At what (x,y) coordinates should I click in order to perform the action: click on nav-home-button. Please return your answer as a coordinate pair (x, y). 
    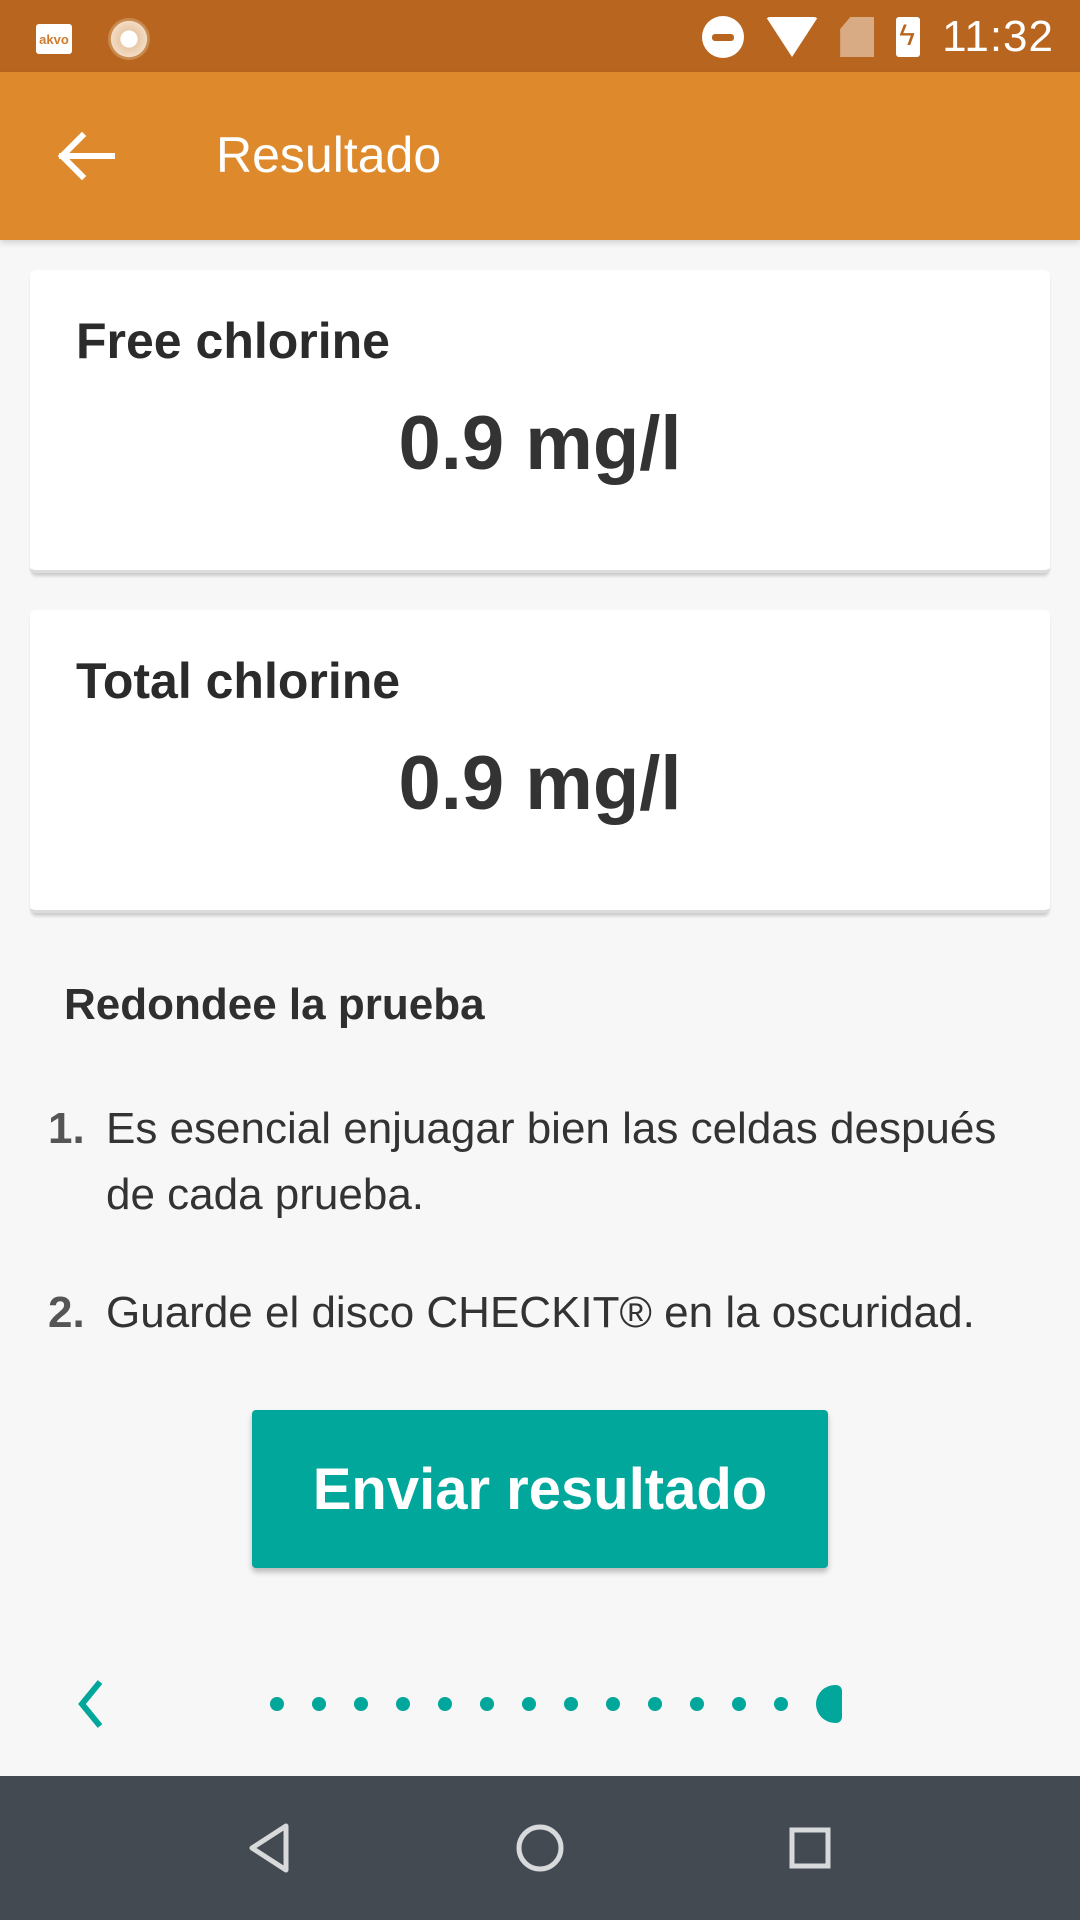
    Looking at the image, I should click on (540, 1848).